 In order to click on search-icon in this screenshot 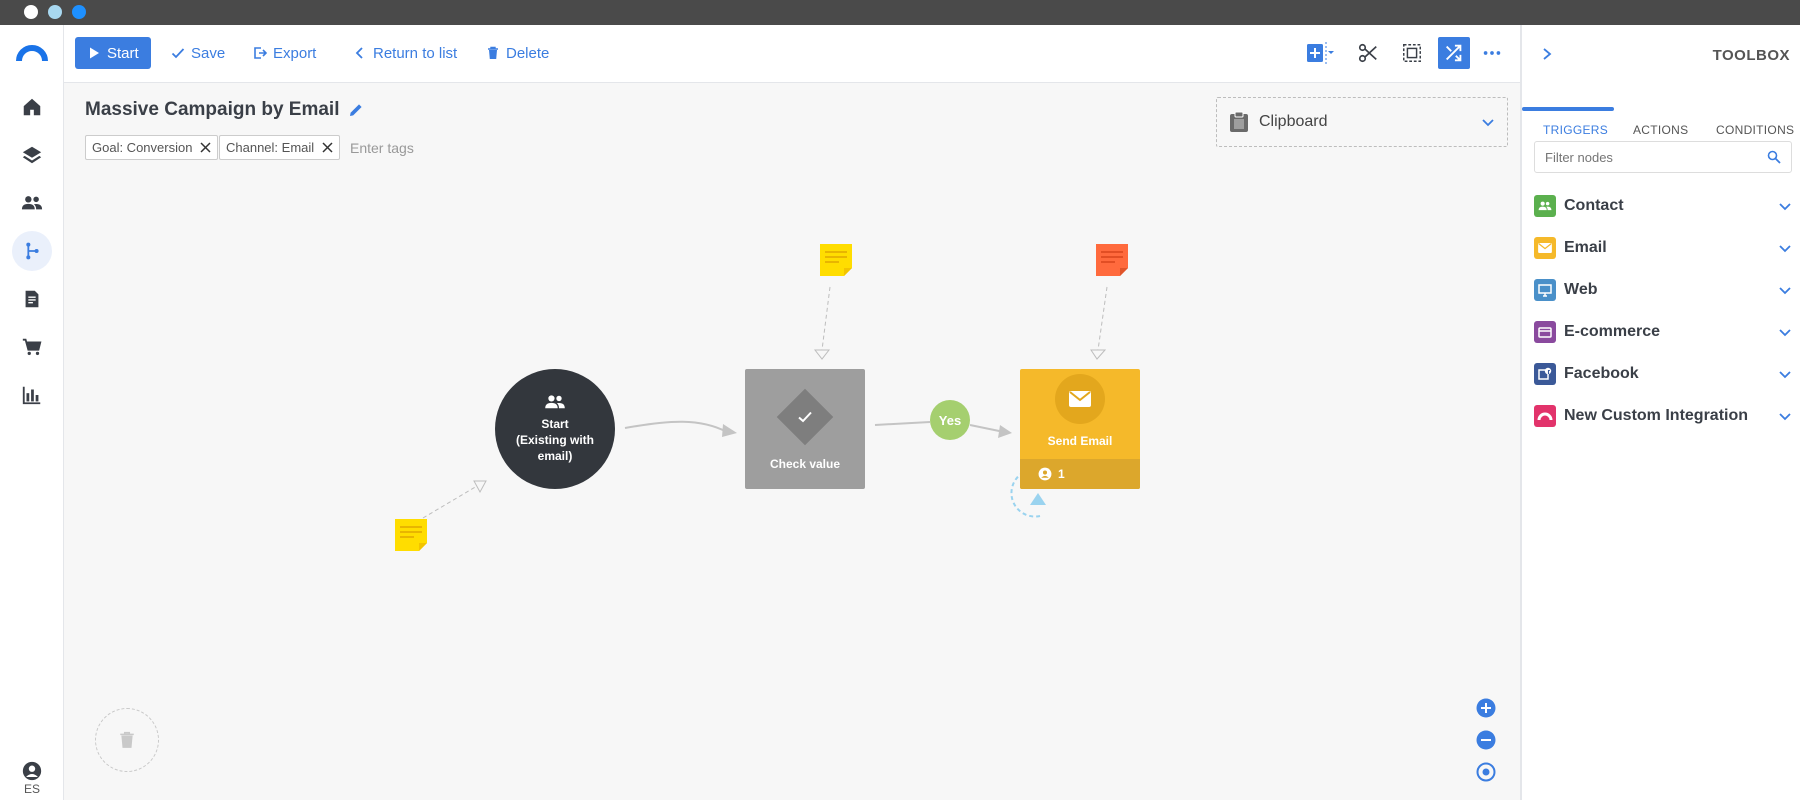, I will do `click(1774, 157)`.